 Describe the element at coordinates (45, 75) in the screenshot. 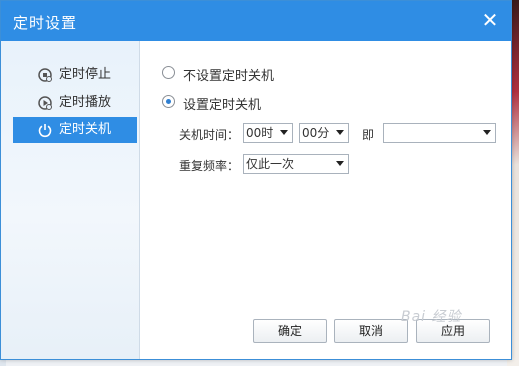

I see `timer-stop-icon` at that location.